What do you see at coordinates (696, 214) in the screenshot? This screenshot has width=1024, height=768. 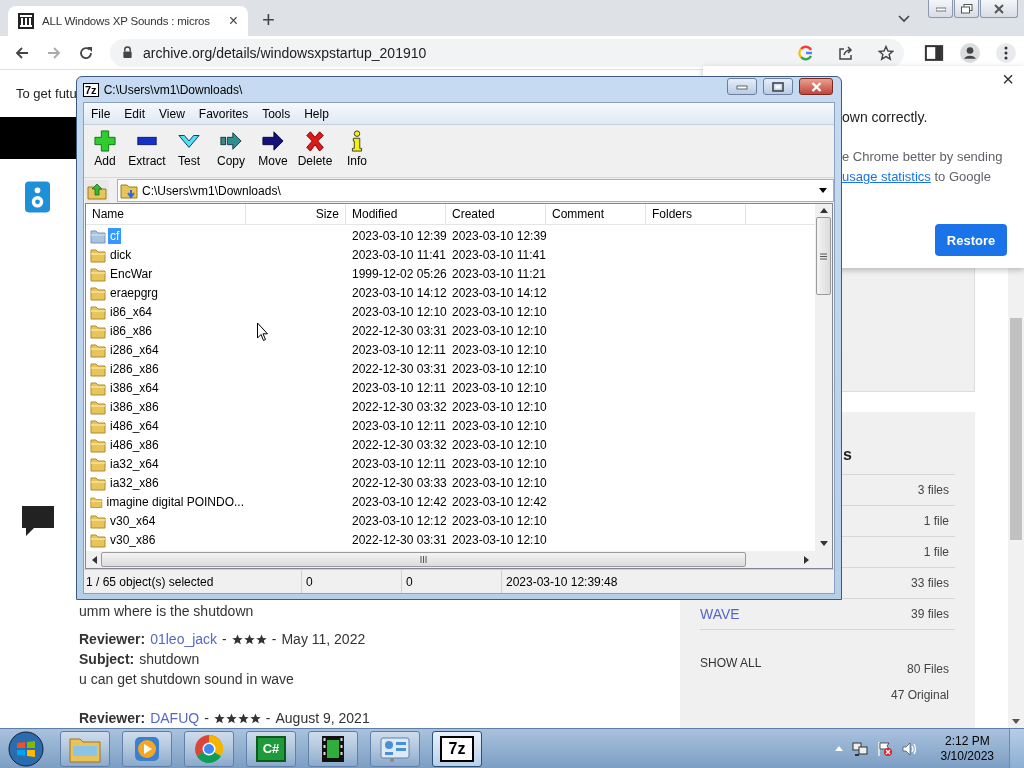 I see `column-header: Folders` at bounding box center [696, 214].